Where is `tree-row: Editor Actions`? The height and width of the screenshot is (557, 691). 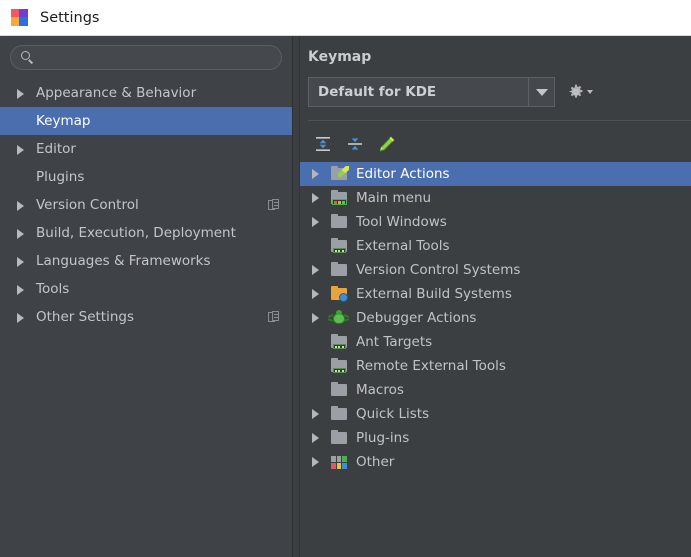 tree-row: Editor Actions is located at coordinates (495, 174).